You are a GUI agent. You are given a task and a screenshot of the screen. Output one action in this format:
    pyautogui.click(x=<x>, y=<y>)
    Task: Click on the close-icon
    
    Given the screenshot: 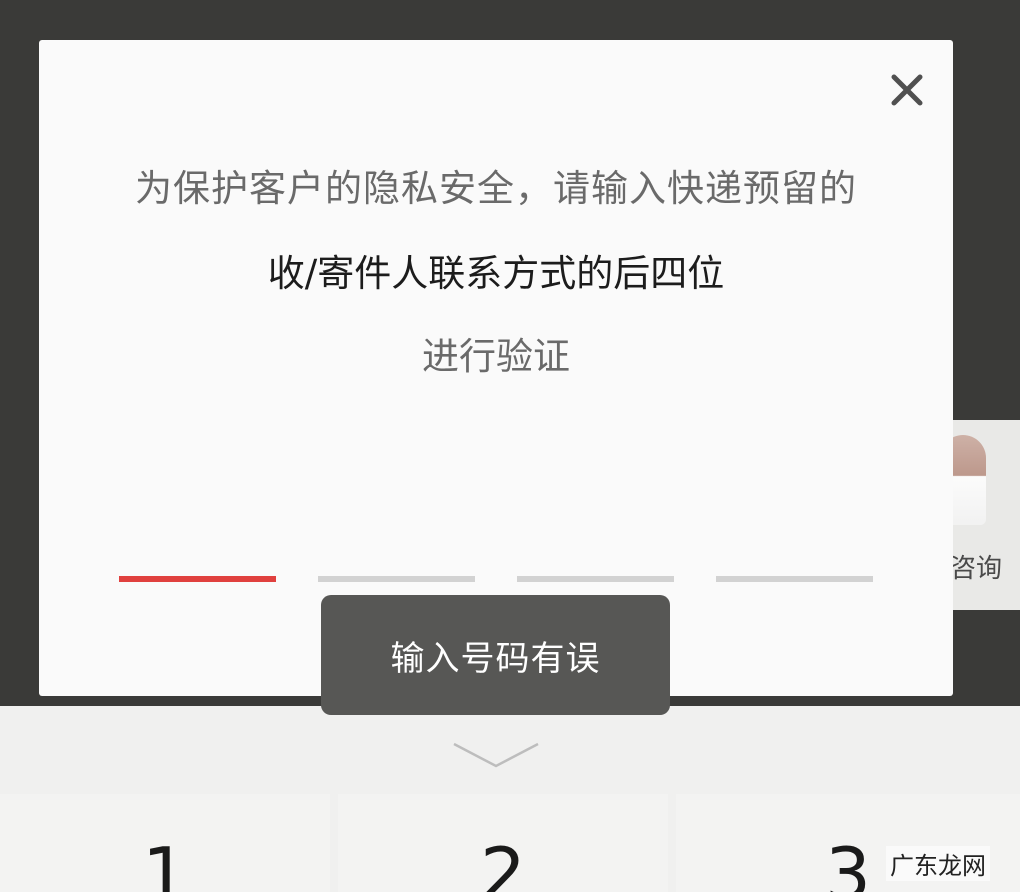 What is the action you would take?
    pyautogui.click(x=907, y=90)
    